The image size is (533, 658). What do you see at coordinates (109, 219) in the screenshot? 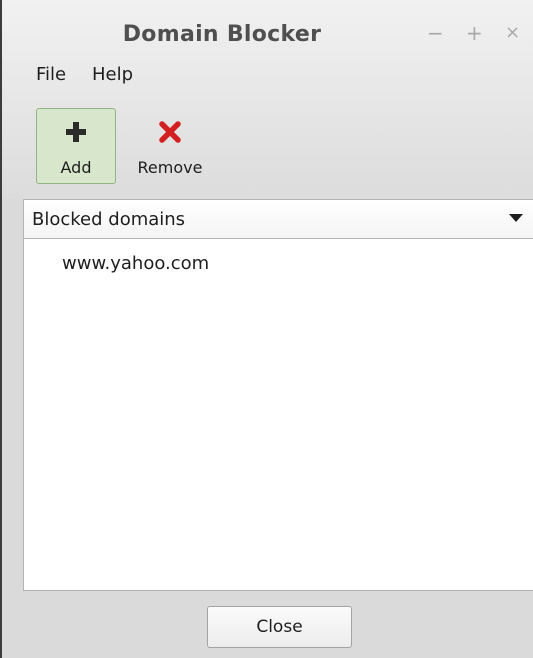
I see `selector-value: Blocked domains` at bounding box center [109, 219].